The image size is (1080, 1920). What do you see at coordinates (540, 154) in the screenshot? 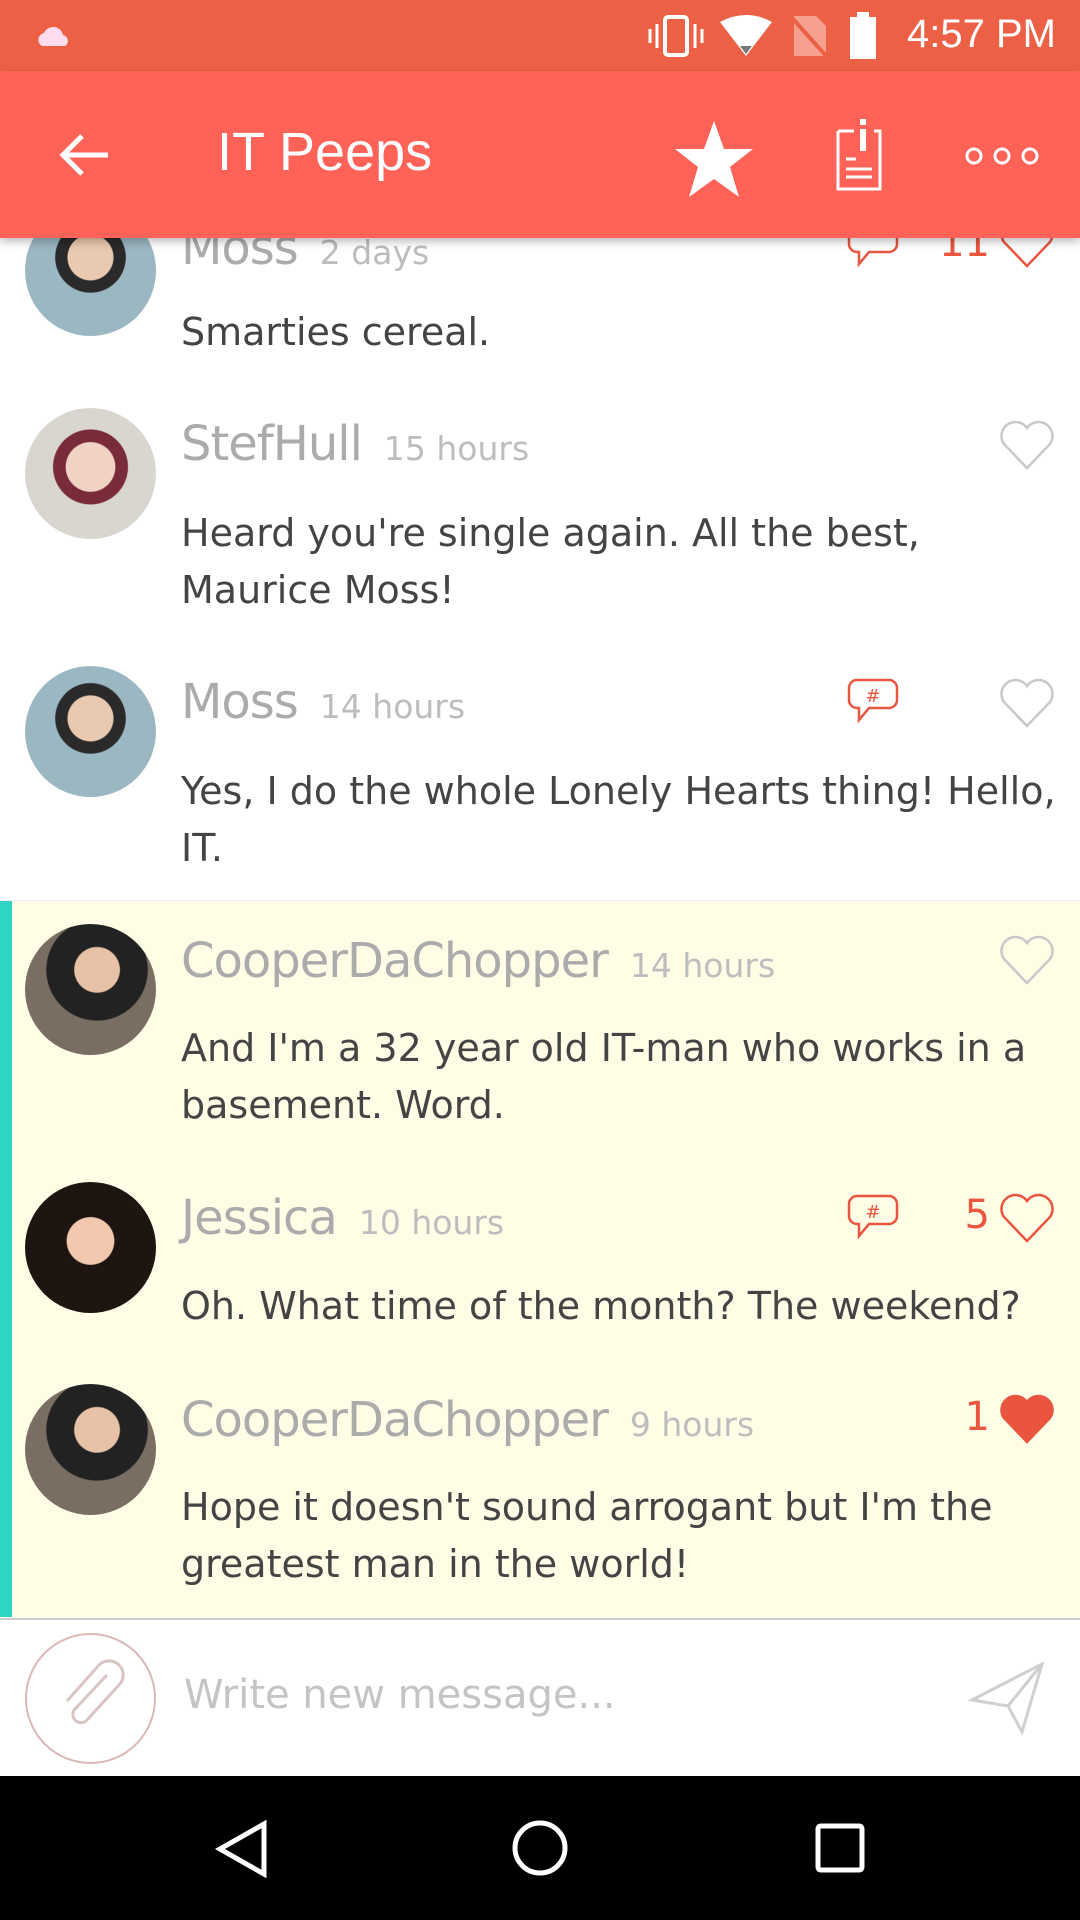
I see `toolbar: IT Peeps` at bounding box center [540, 154].